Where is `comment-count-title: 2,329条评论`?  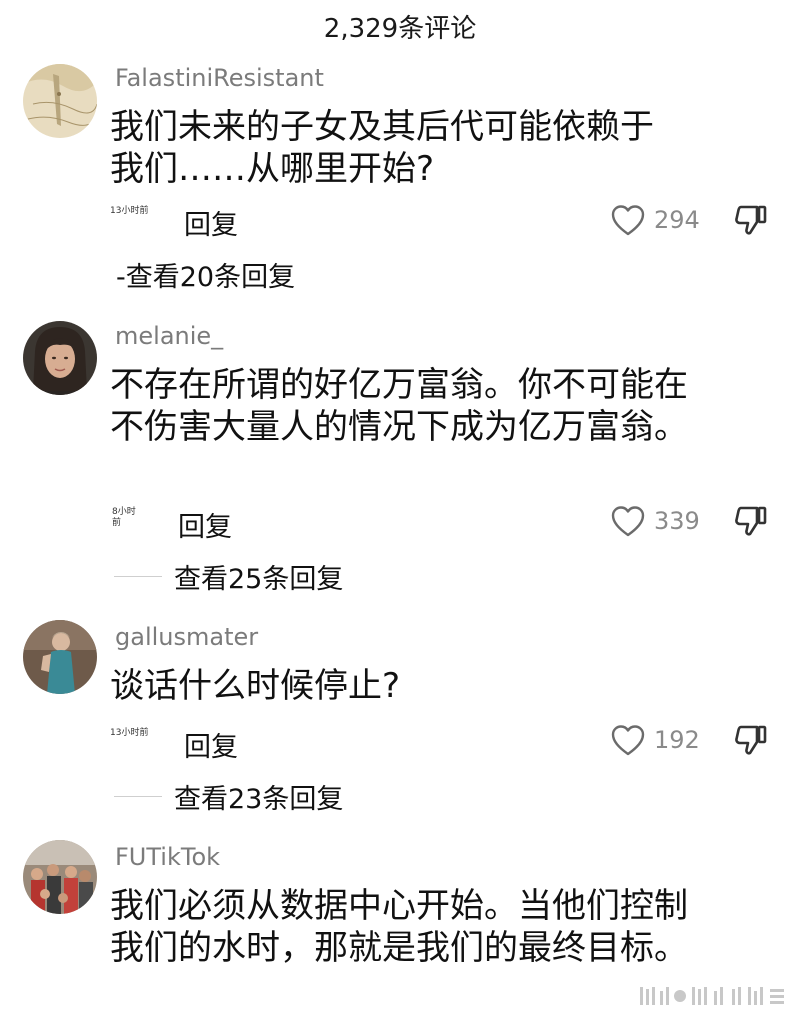
comment-count-title: 2,329条评论 is located at coordinates (400, 29).